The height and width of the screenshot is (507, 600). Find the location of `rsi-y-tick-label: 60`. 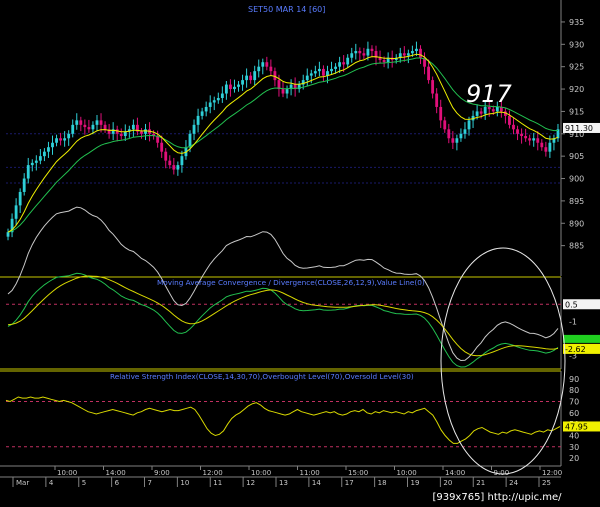

rsi-y-tick-label: 60 is located at coordinates (574, 413).